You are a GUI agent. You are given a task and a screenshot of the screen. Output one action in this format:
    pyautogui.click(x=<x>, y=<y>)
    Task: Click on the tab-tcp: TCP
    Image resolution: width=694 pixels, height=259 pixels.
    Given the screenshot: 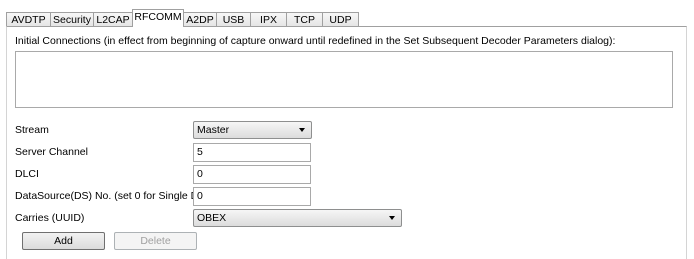 What is the action you would take?
    pyautogui.click(x=304, y=19)
    